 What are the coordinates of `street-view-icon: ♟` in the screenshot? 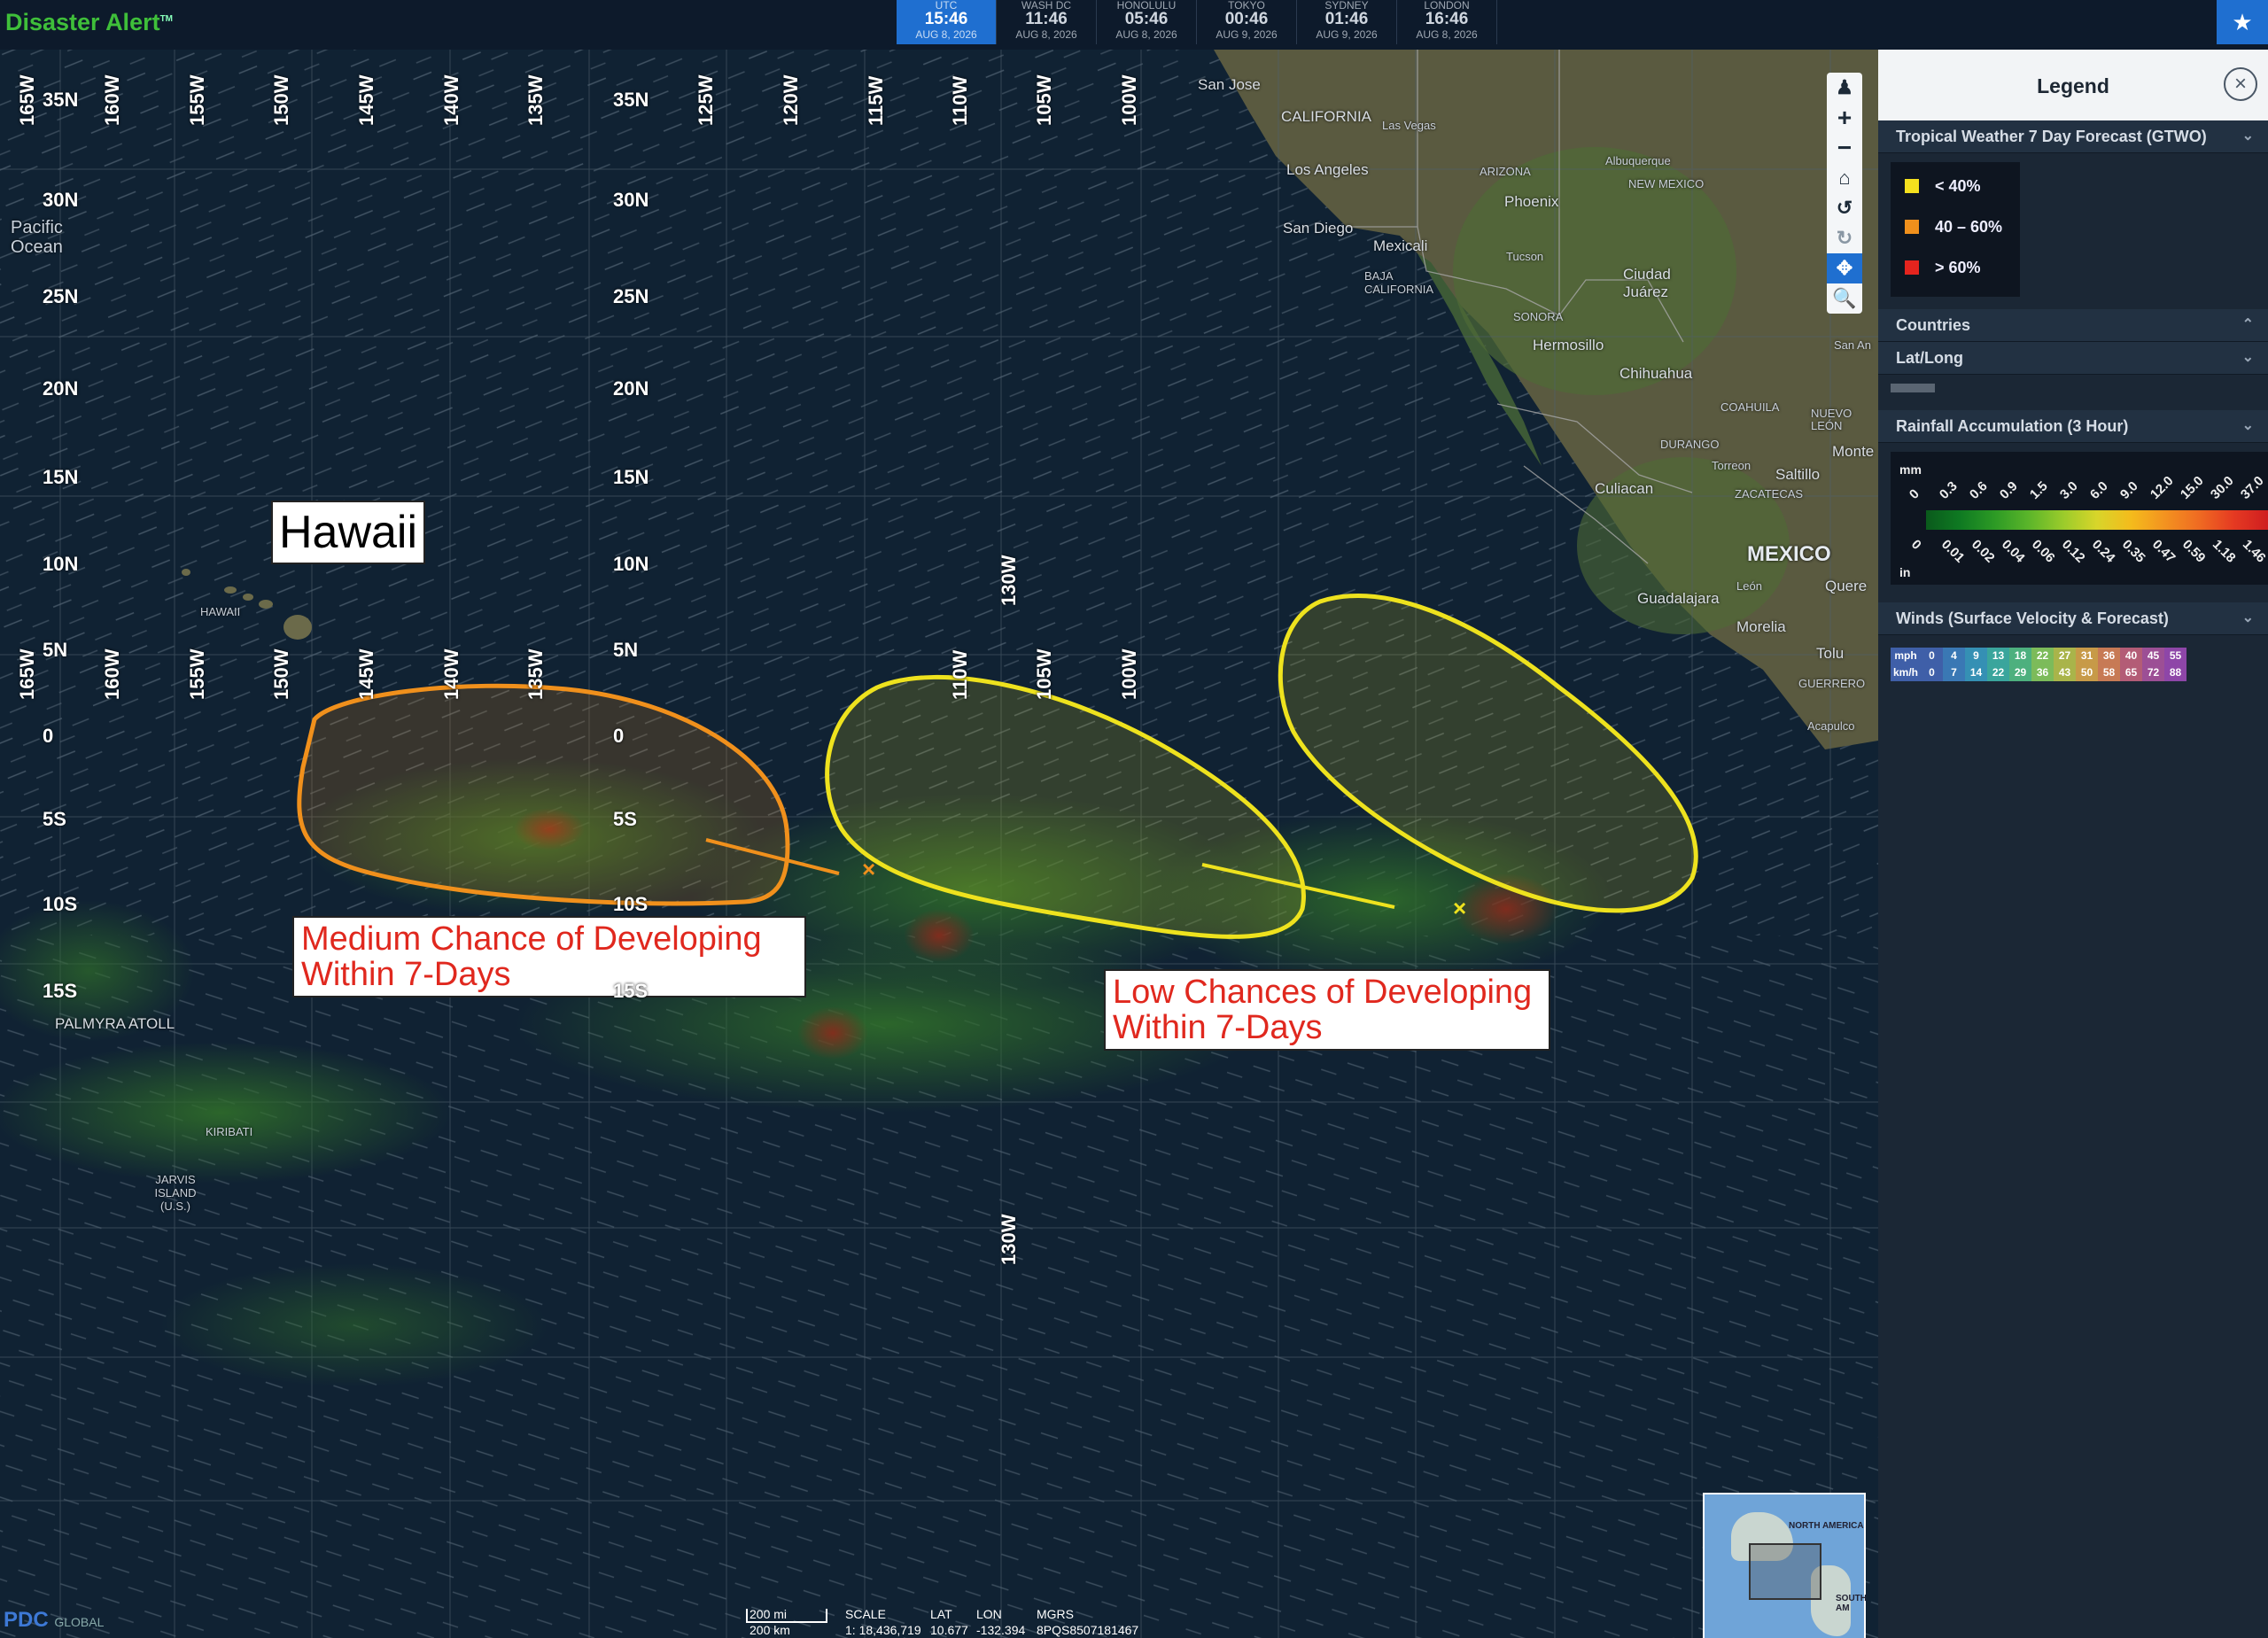 It's located at (1844, 88).